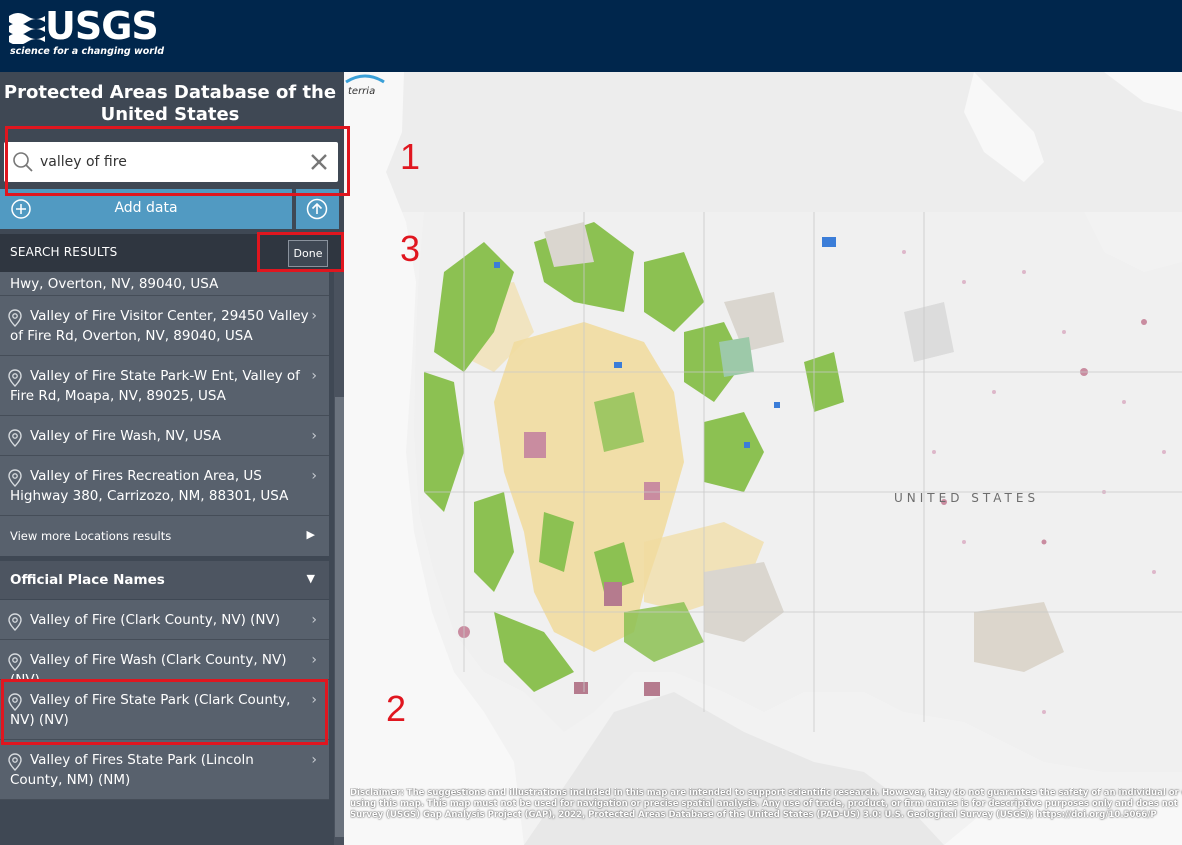 The width and height of the screenshot is (1182, 845). Describe the element at coordinates (339, 617) in the screenshot. I see `results-scrollbar-thumb` at that location.